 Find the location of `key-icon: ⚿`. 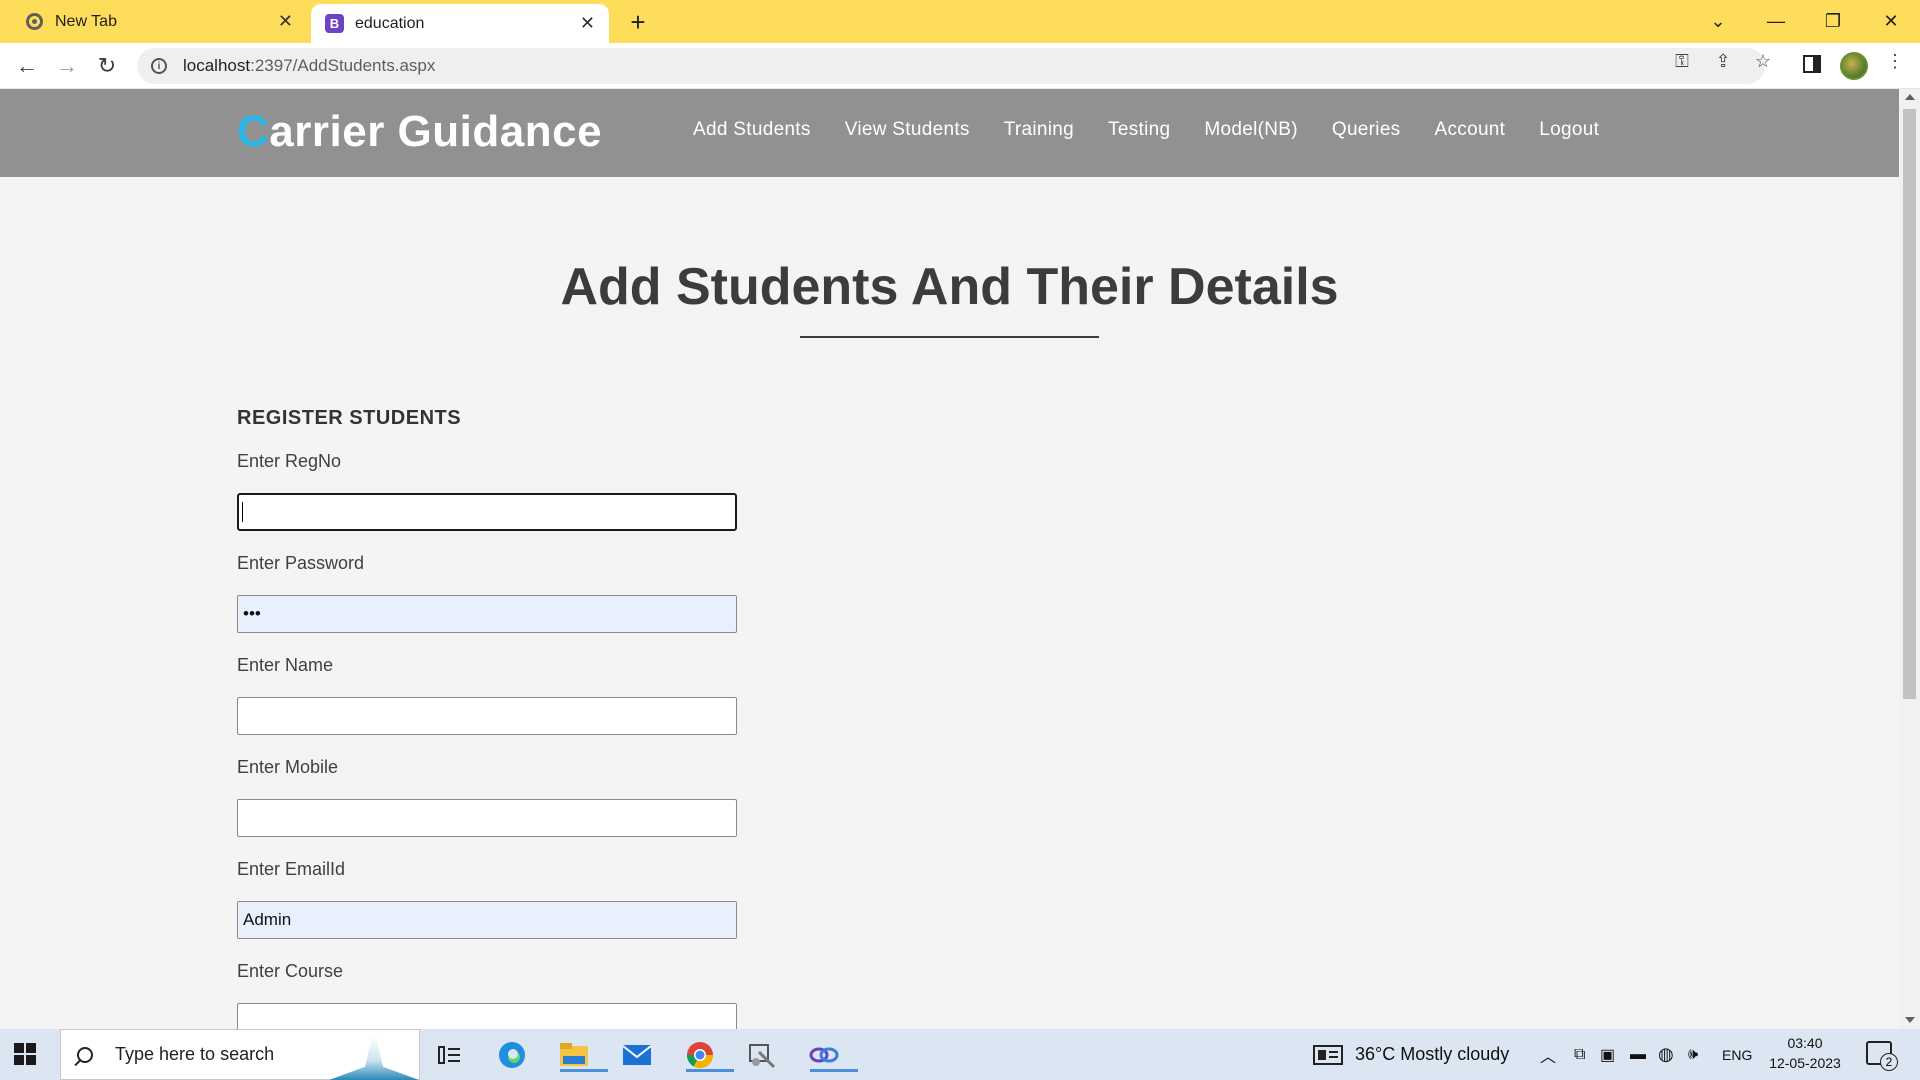

key-icon: ⚿ is located at coordinates (1682, 61).